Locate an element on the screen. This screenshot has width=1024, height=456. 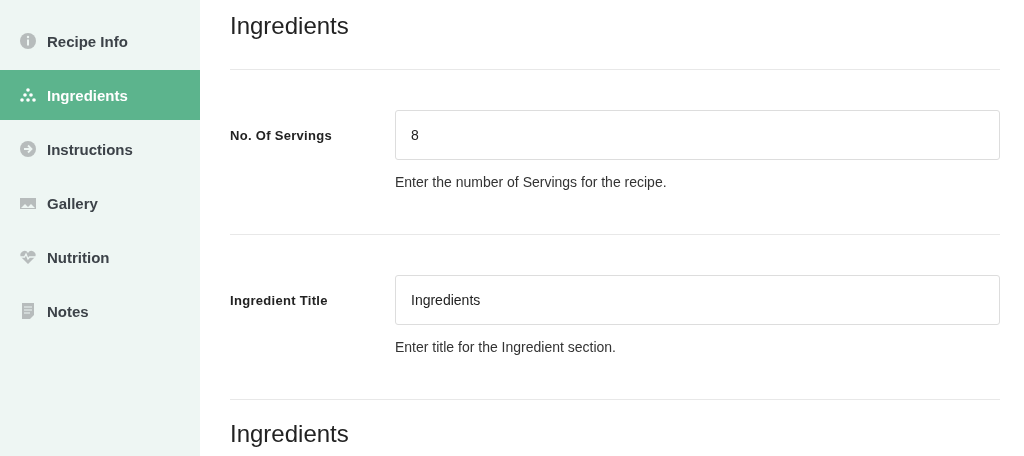
info-icon is located at coordinates (28, 41).